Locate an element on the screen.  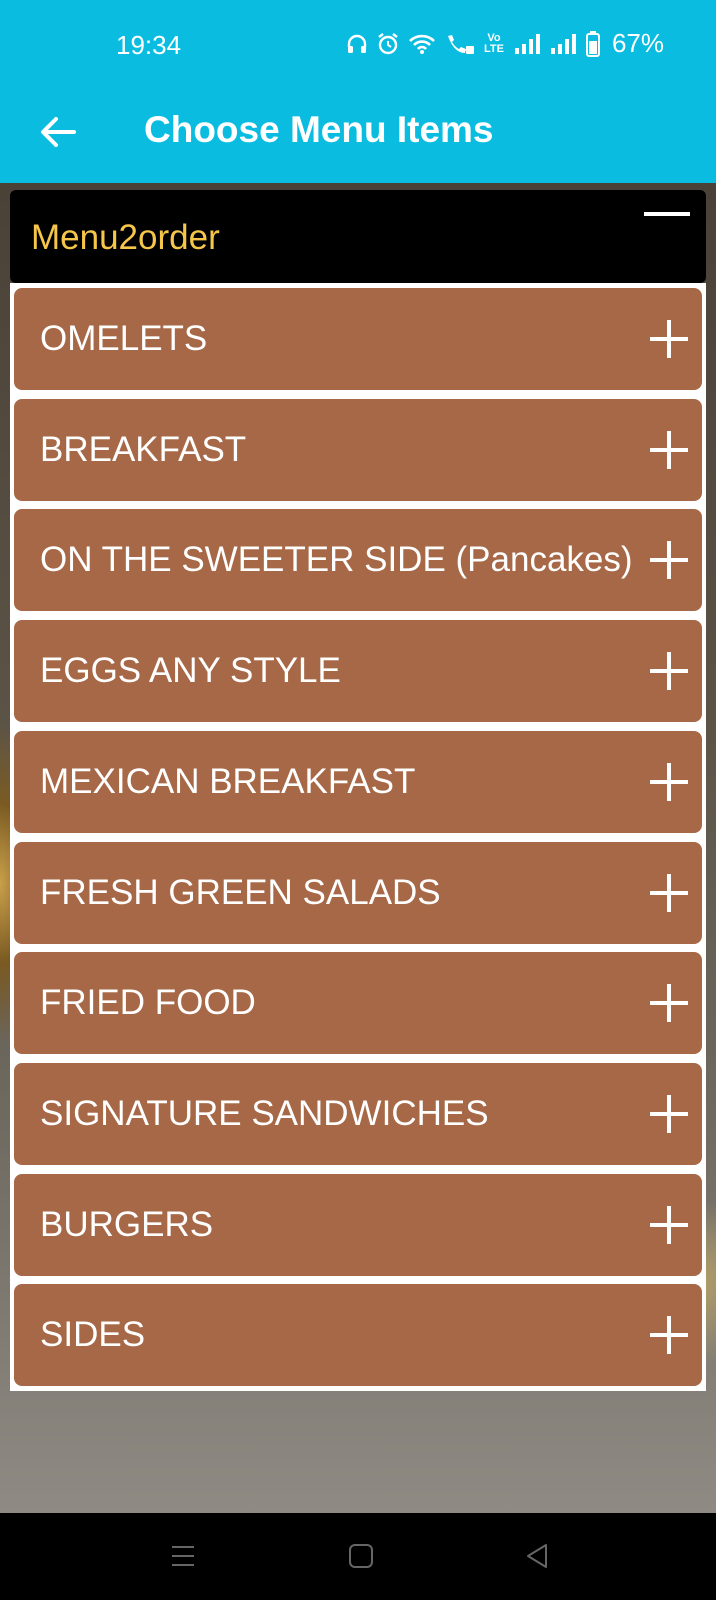
battery-percent: 67% is located at coordinates (637, 43).